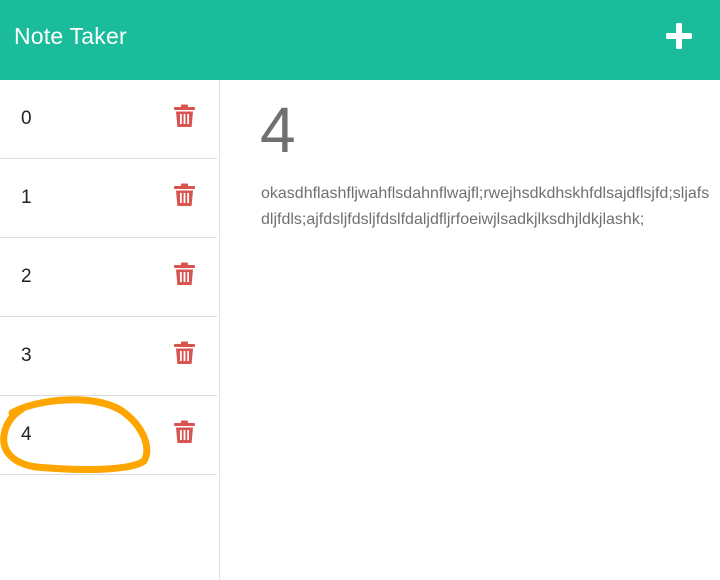 This screenshot has height=580, width=720. Describe the element at coordinates (108, 277) in the screenshot. I see `note-list-item: 2` at that location.